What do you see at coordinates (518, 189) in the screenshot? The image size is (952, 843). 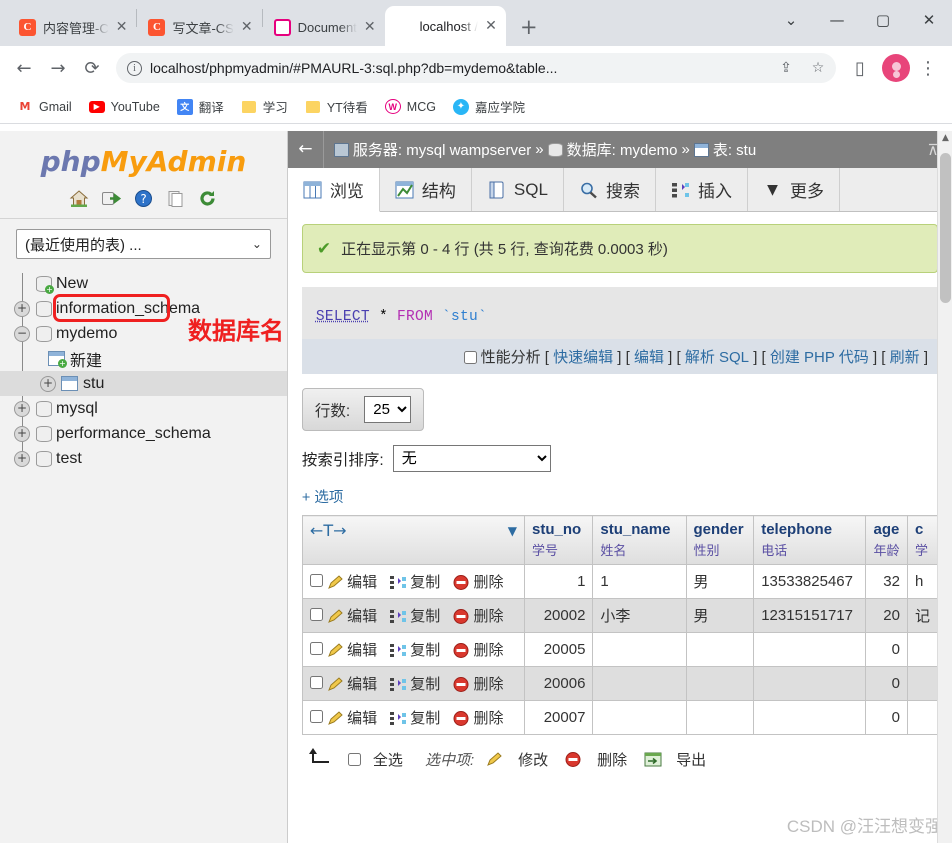 I see `tab-sql: SQL` at bounding box center [518, 189].